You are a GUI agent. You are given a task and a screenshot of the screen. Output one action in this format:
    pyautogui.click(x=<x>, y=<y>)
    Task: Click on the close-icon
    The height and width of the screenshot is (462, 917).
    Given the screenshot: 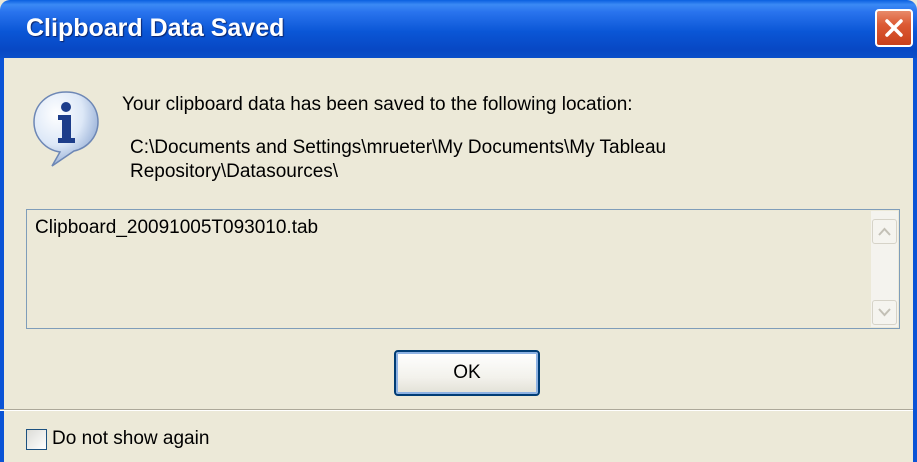 What is the action you would take?
    pyautogui.click(x=894, y=28)
    